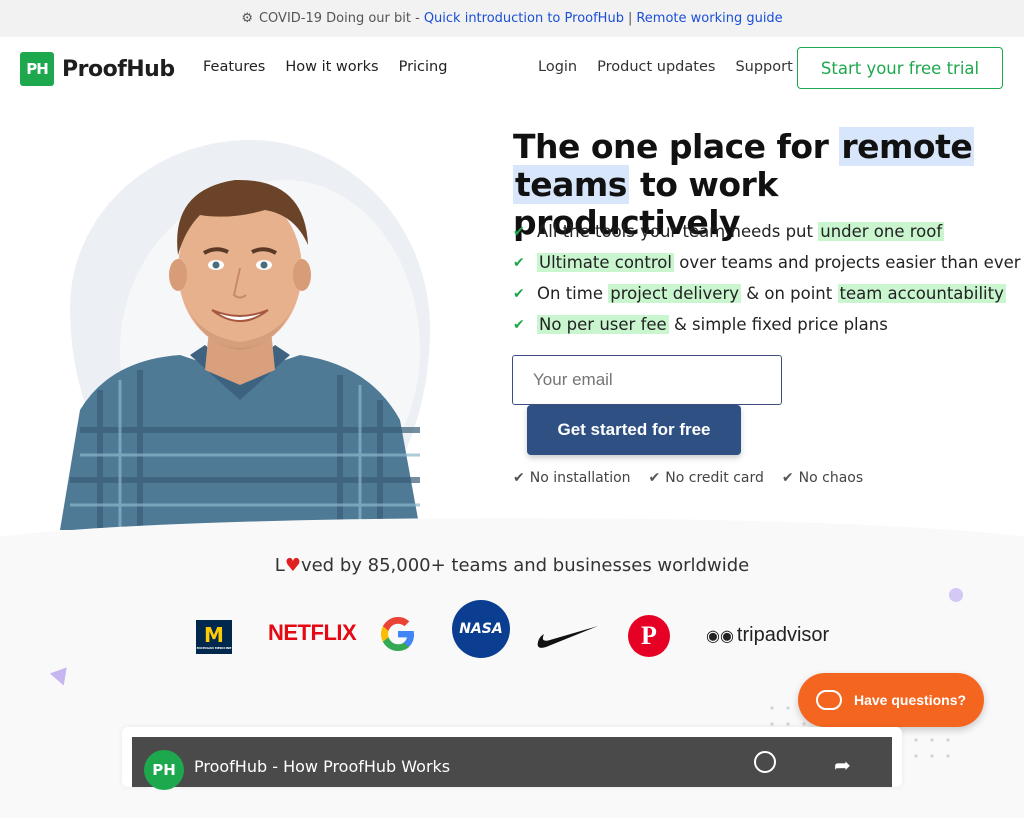 The width and height of the screenshot is (1024, 818). I want to click on headline-highlight-remote: remote, so click(907, 146).